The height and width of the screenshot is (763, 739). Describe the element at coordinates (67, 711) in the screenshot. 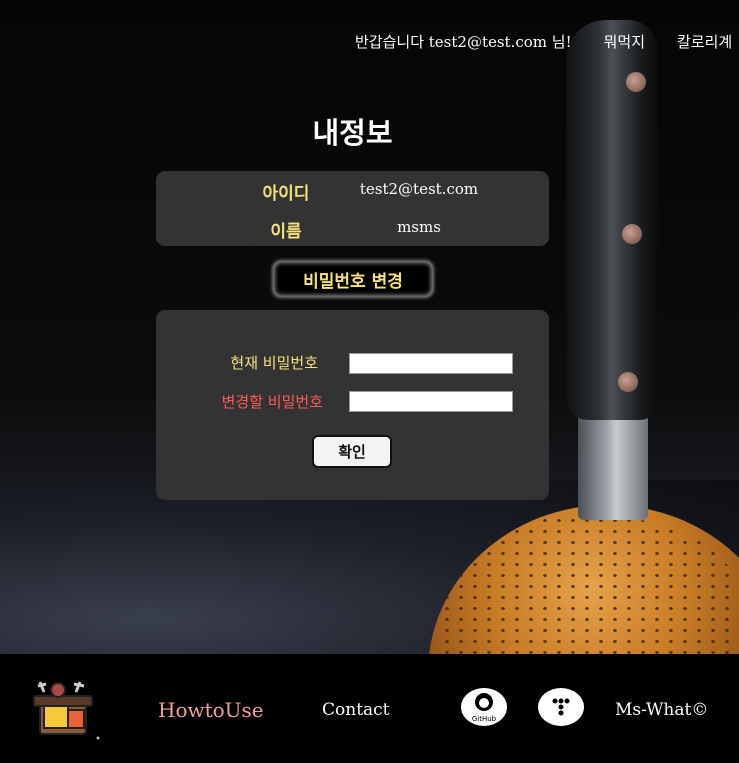

I see `site-logo` at that location.